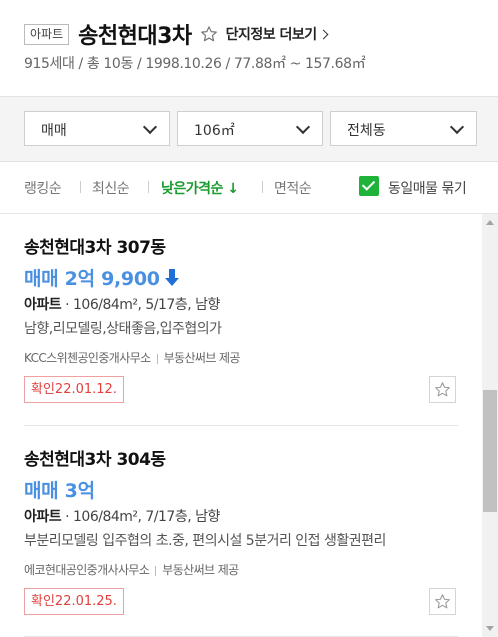 The height and width of the screenshot is (637, 498). What do you see at coordinates (366, 131) in the screenshot?
I see `building-value: 전체동` at bounding box center [366, 131].